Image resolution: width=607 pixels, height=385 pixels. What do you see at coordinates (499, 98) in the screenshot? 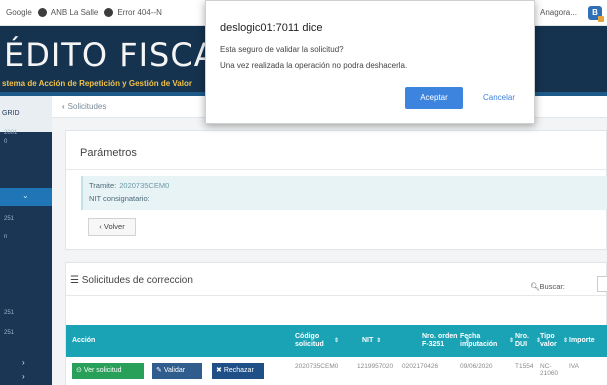
I see `cancel-button: Cancelar` at bounding box center [499, 98].